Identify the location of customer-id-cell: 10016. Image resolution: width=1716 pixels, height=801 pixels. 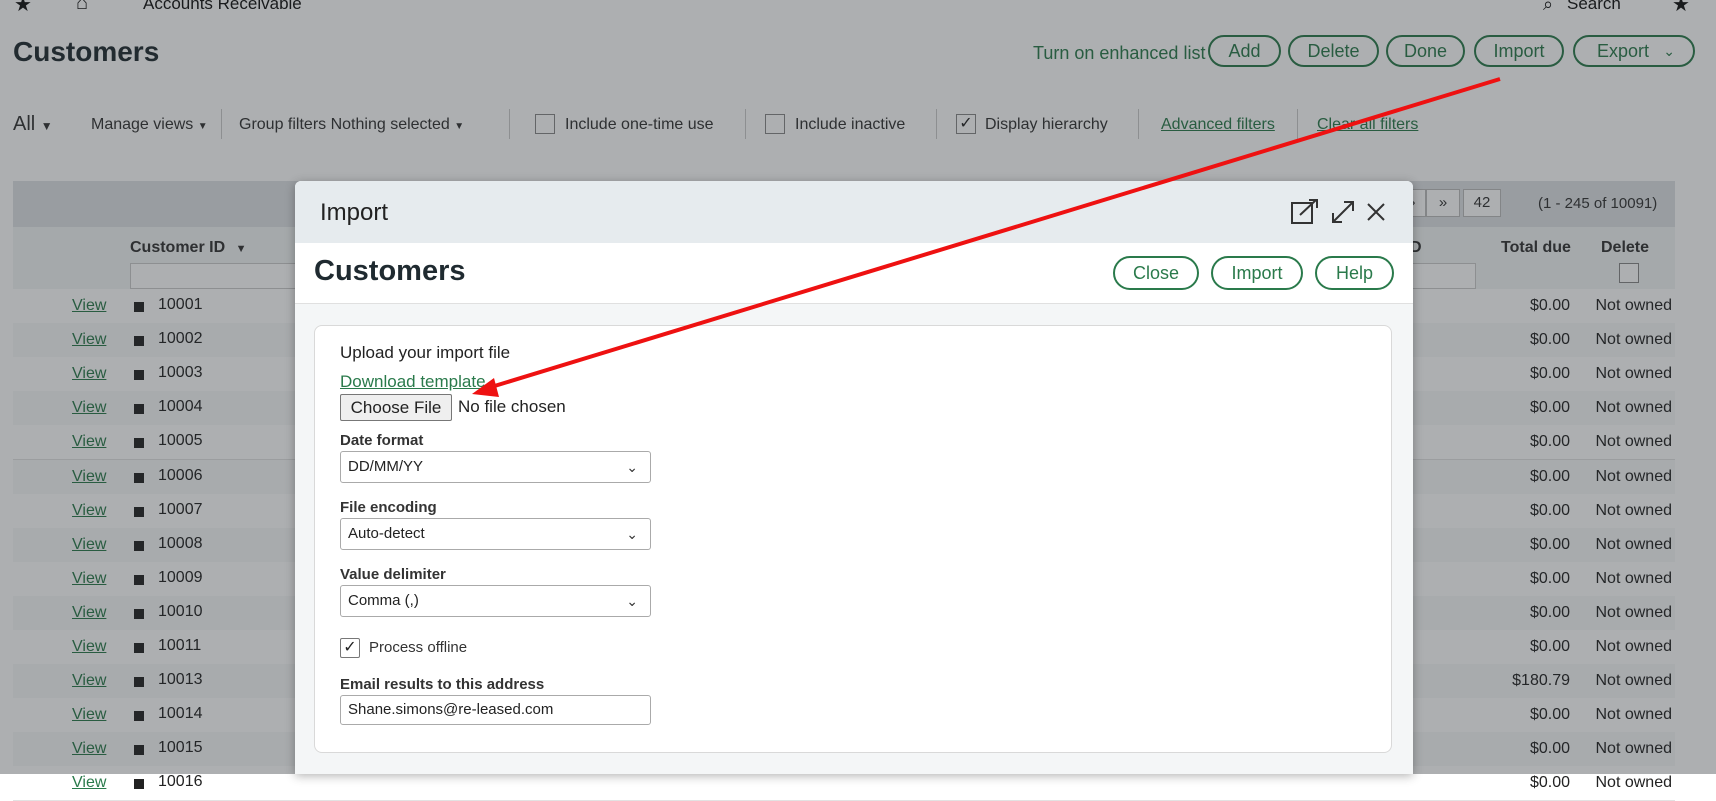
(180, 782).